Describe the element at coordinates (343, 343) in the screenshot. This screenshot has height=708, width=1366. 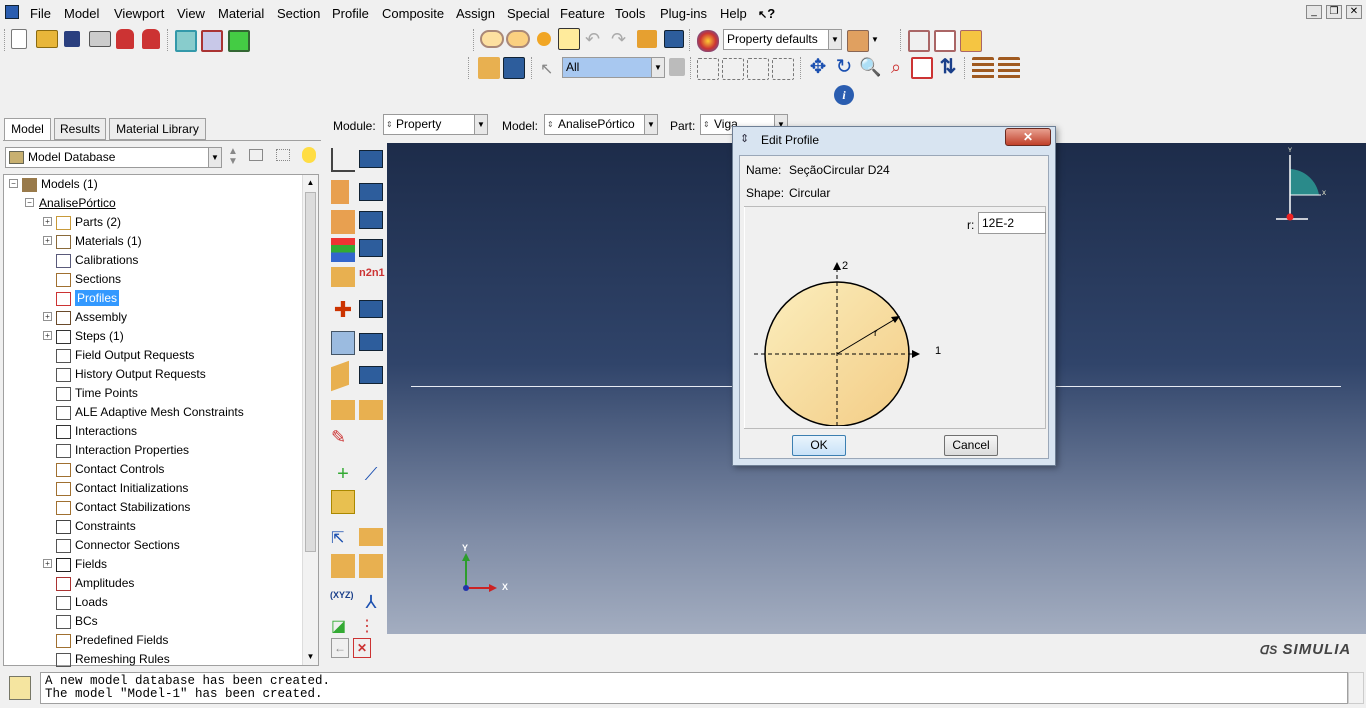
I see `create-skin-icon` at that location.